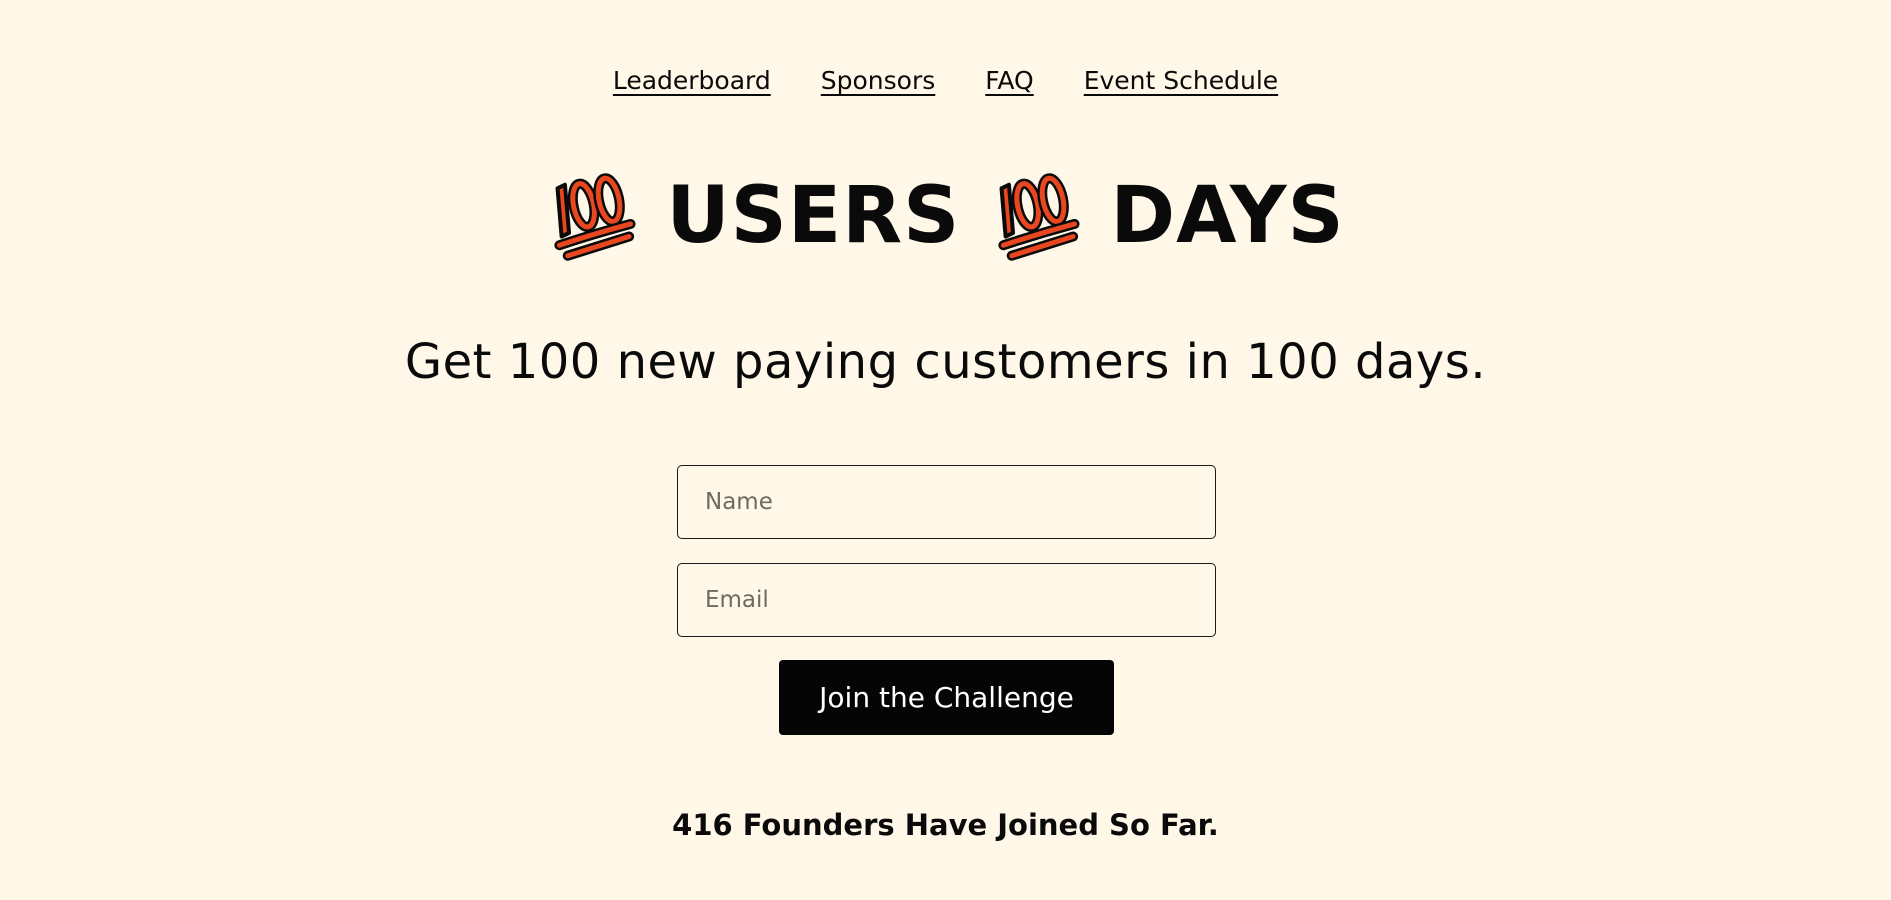 The height and width of the screenshot is (900, 1891). Describe the element at coordinates (945, 825) in the screenshot. I see `founders-joined-count: 416 Founders Have Joined So Far.` at that location.